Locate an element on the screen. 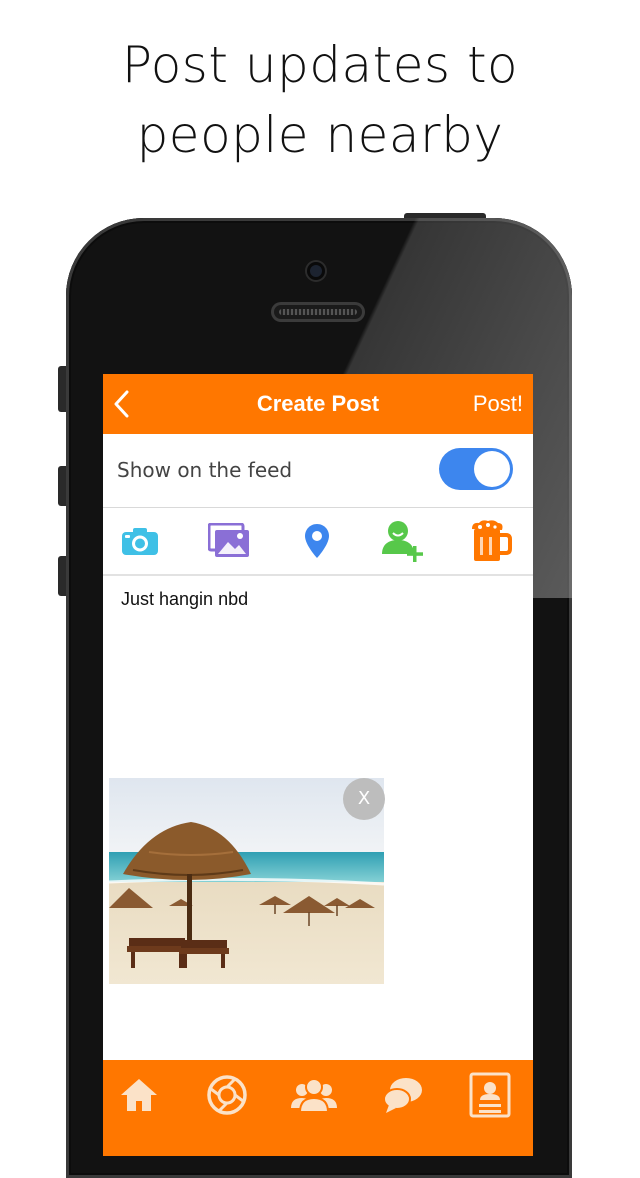 Image resolution: width=640 pixels, height=1178 pixels. home-icon is located at coordinates (139, 1095).